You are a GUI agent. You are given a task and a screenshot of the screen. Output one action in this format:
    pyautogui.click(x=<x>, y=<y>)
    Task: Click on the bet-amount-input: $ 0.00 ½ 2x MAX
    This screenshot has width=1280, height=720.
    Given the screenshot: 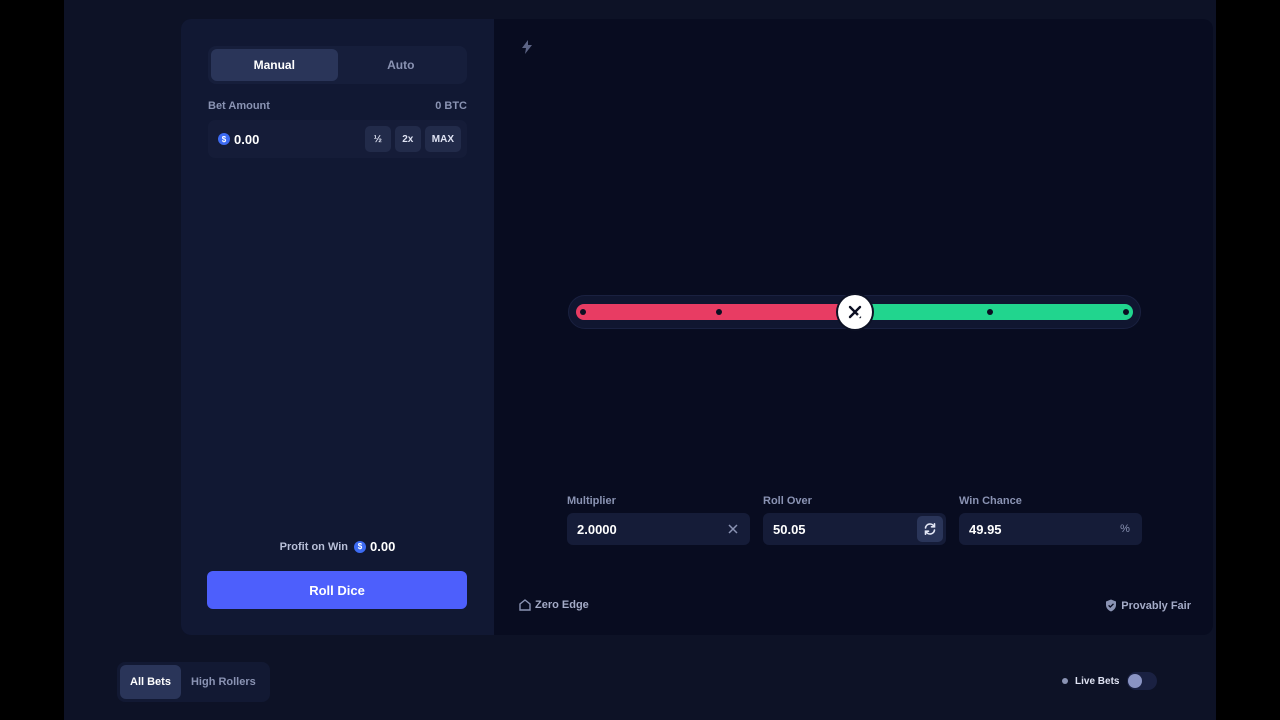 What is the action you would take?
    pyautogui.click(x=337, y=139)
    